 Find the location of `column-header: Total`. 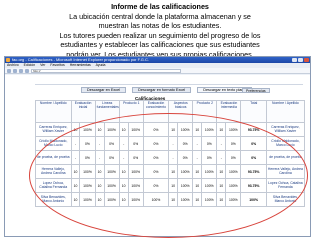

column-header: Total is located at coordinates (253, 111).